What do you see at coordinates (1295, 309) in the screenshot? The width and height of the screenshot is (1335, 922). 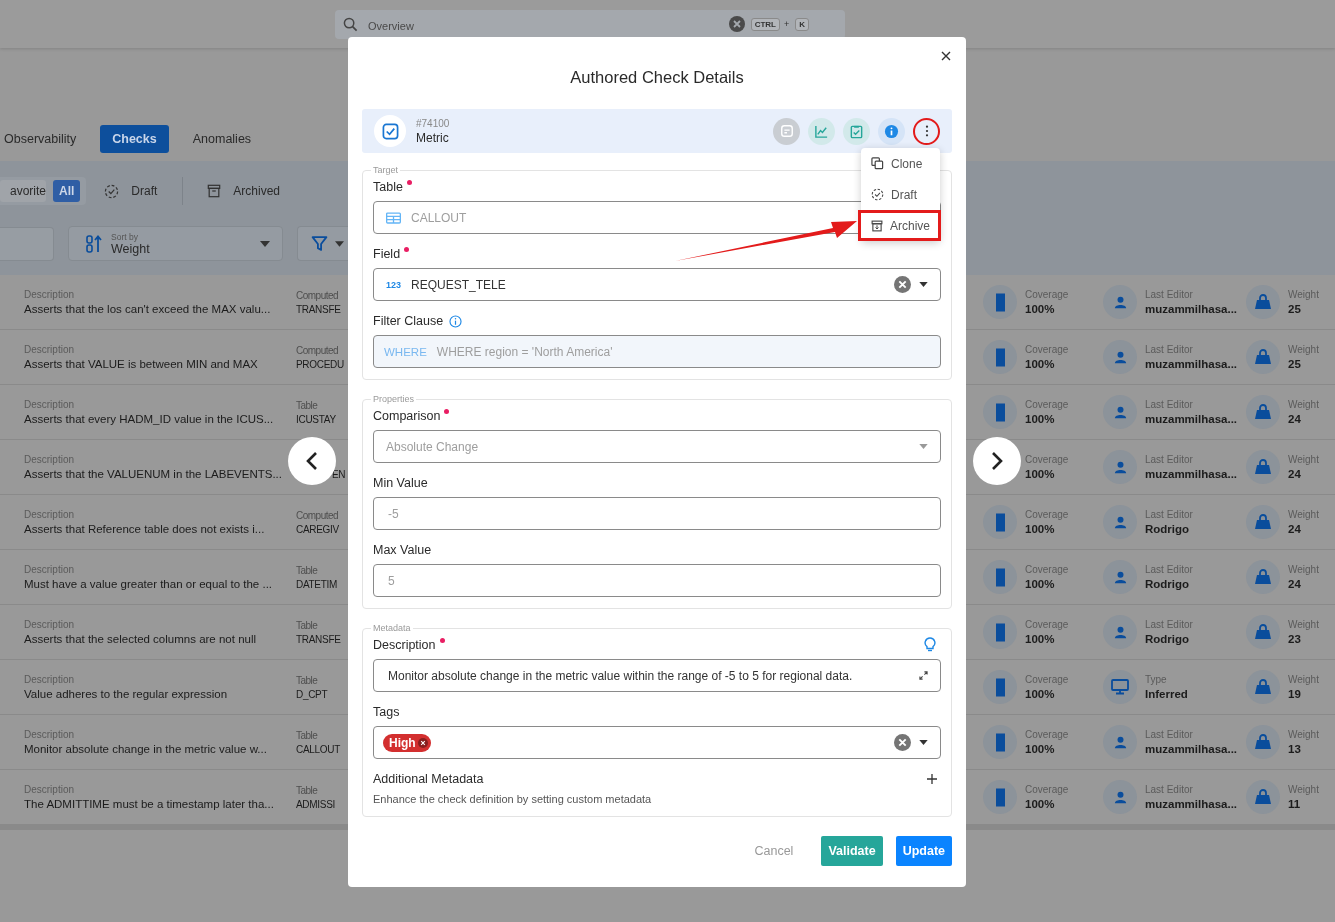 I see `weight-value: 25` at bounding box center [1295, 309].